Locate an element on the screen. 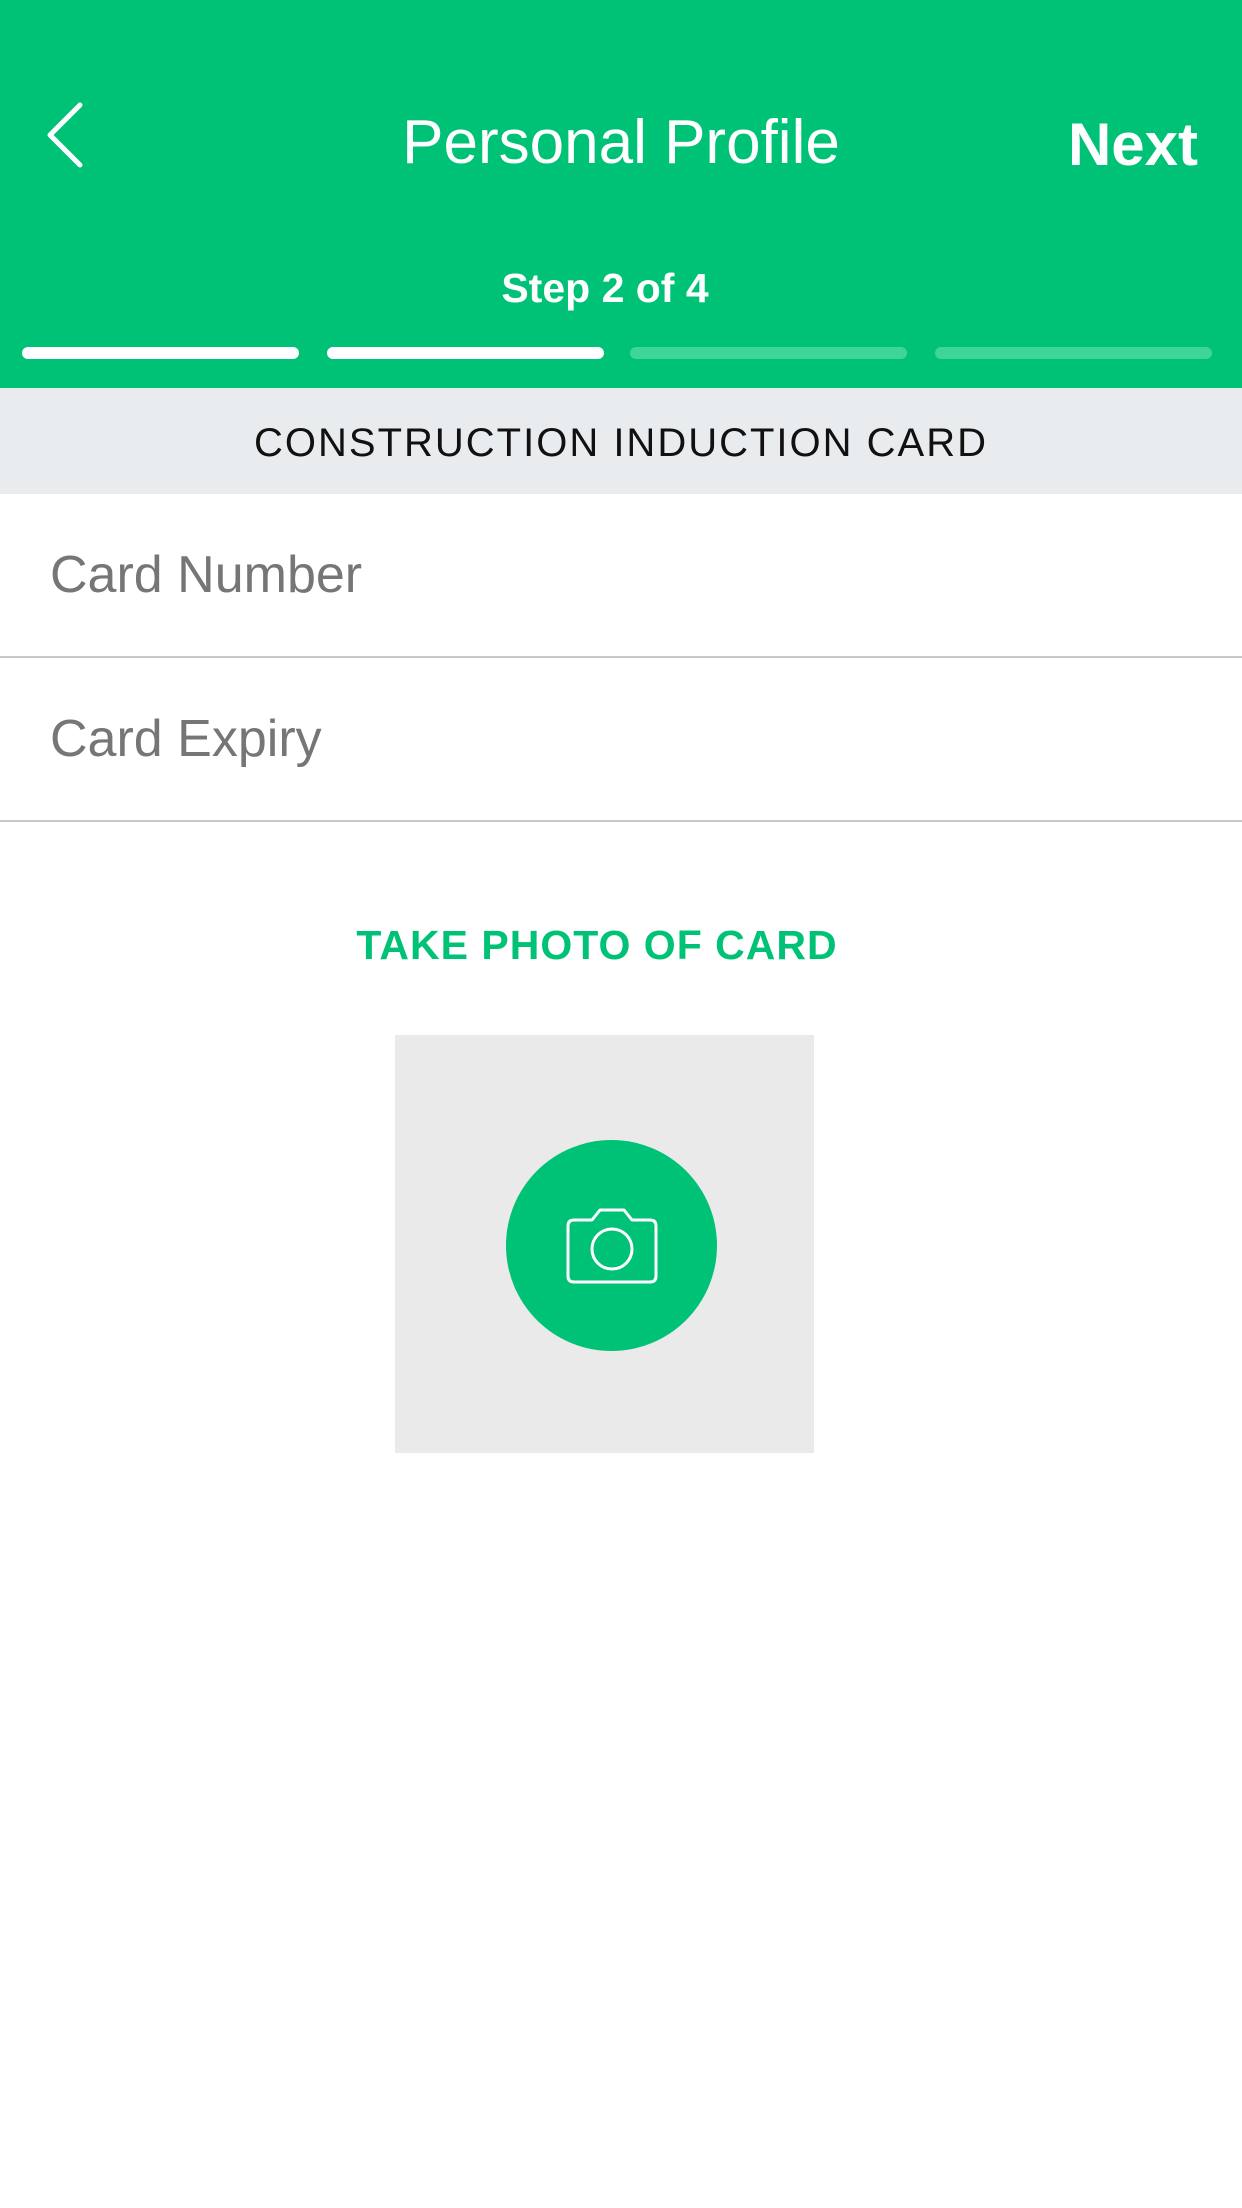  card-expiry-row is located at coordinates (621, 740).